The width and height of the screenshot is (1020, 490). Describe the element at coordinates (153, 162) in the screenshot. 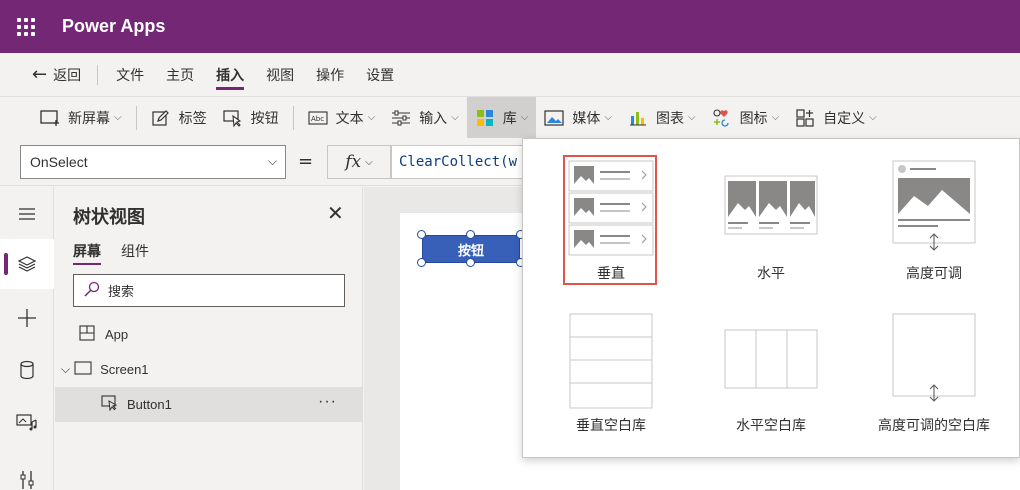

I see `property-selector: OnSelect ⌵` at that location.